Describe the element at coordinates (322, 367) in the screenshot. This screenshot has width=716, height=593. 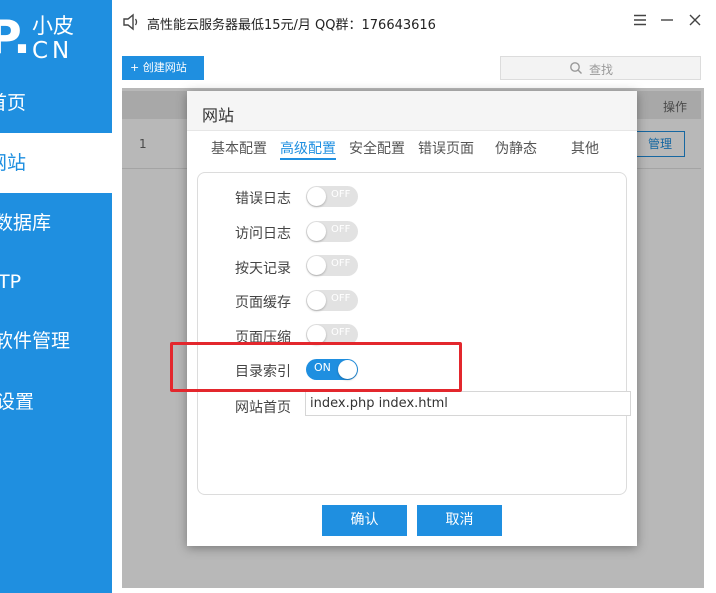
I see `toggle-state: ON` at that location.